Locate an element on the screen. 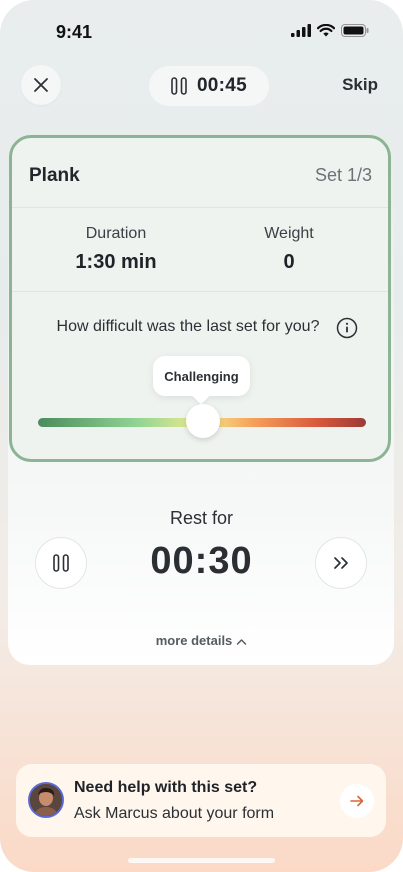 Image resolution: width=403 pixels, height=872 pixels. signal-icon is located at coordinates (301, 30).